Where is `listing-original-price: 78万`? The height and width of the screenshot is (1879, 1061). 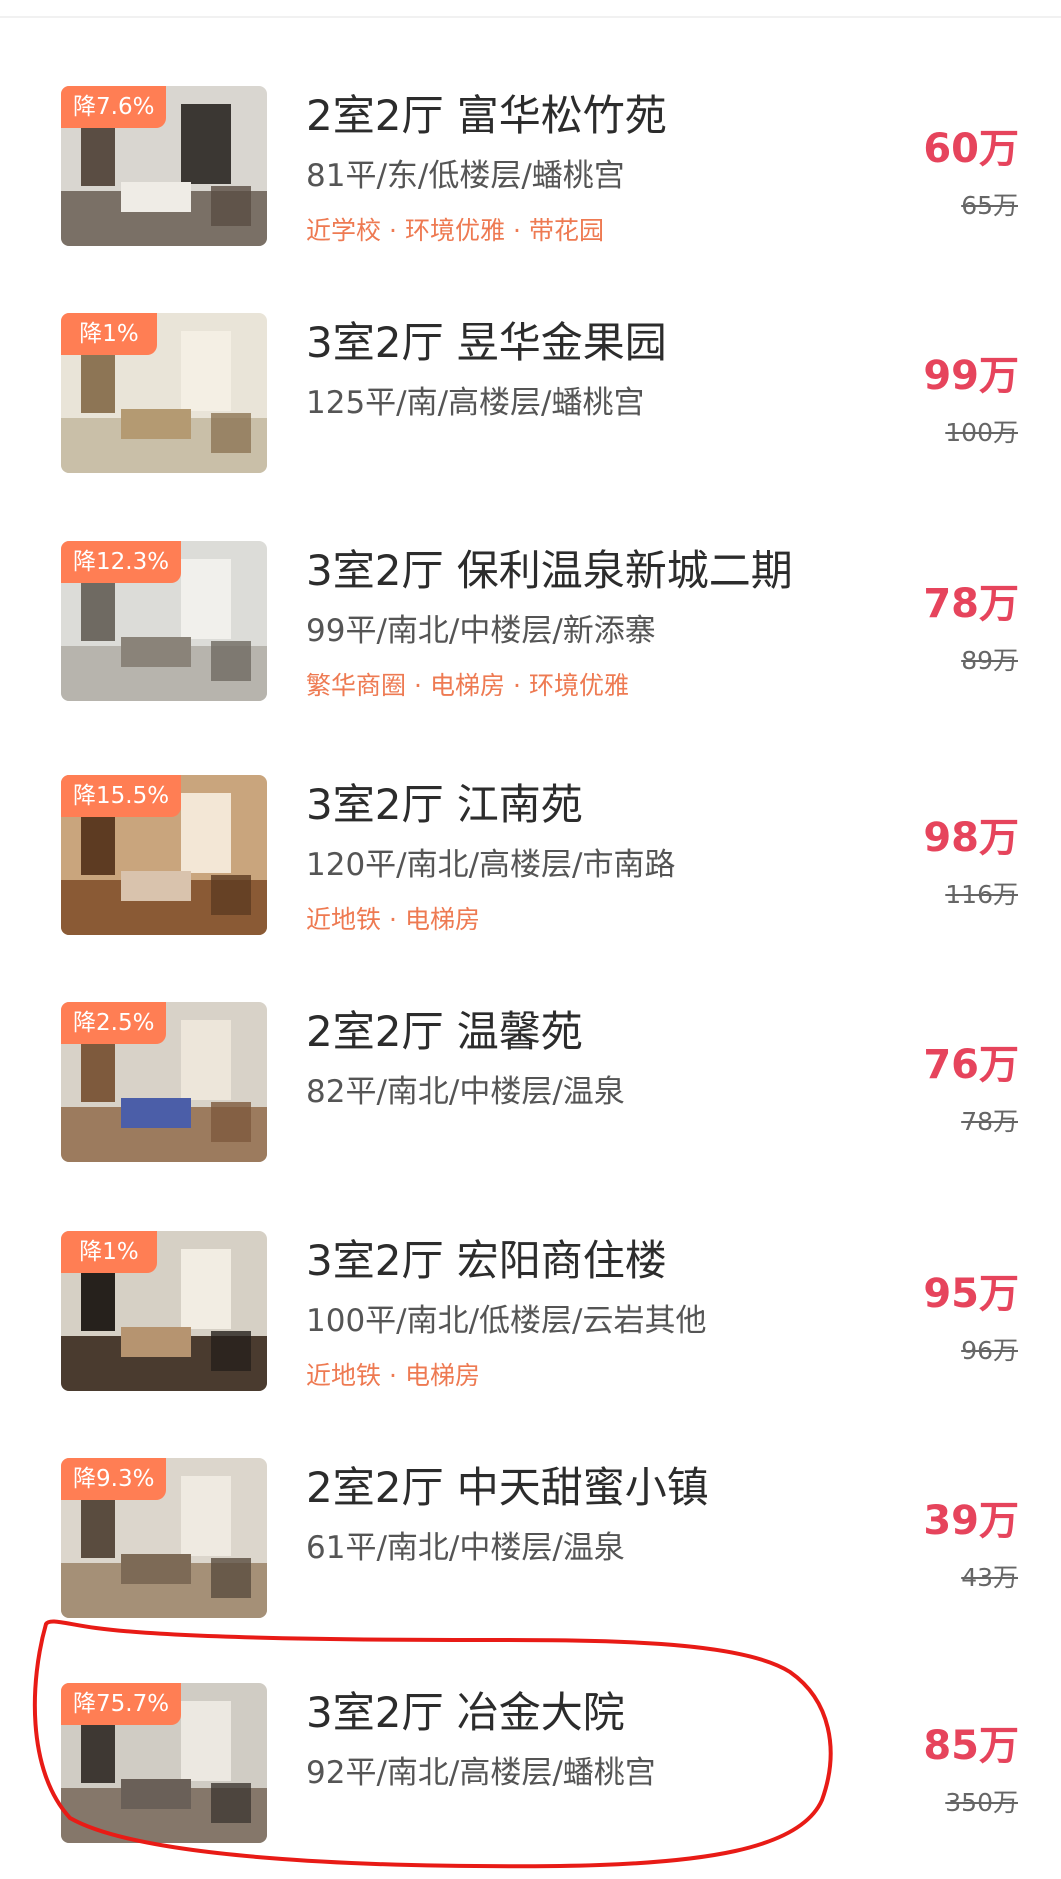 listing-original-price: 78万 is located at coordinates (989, 1121).